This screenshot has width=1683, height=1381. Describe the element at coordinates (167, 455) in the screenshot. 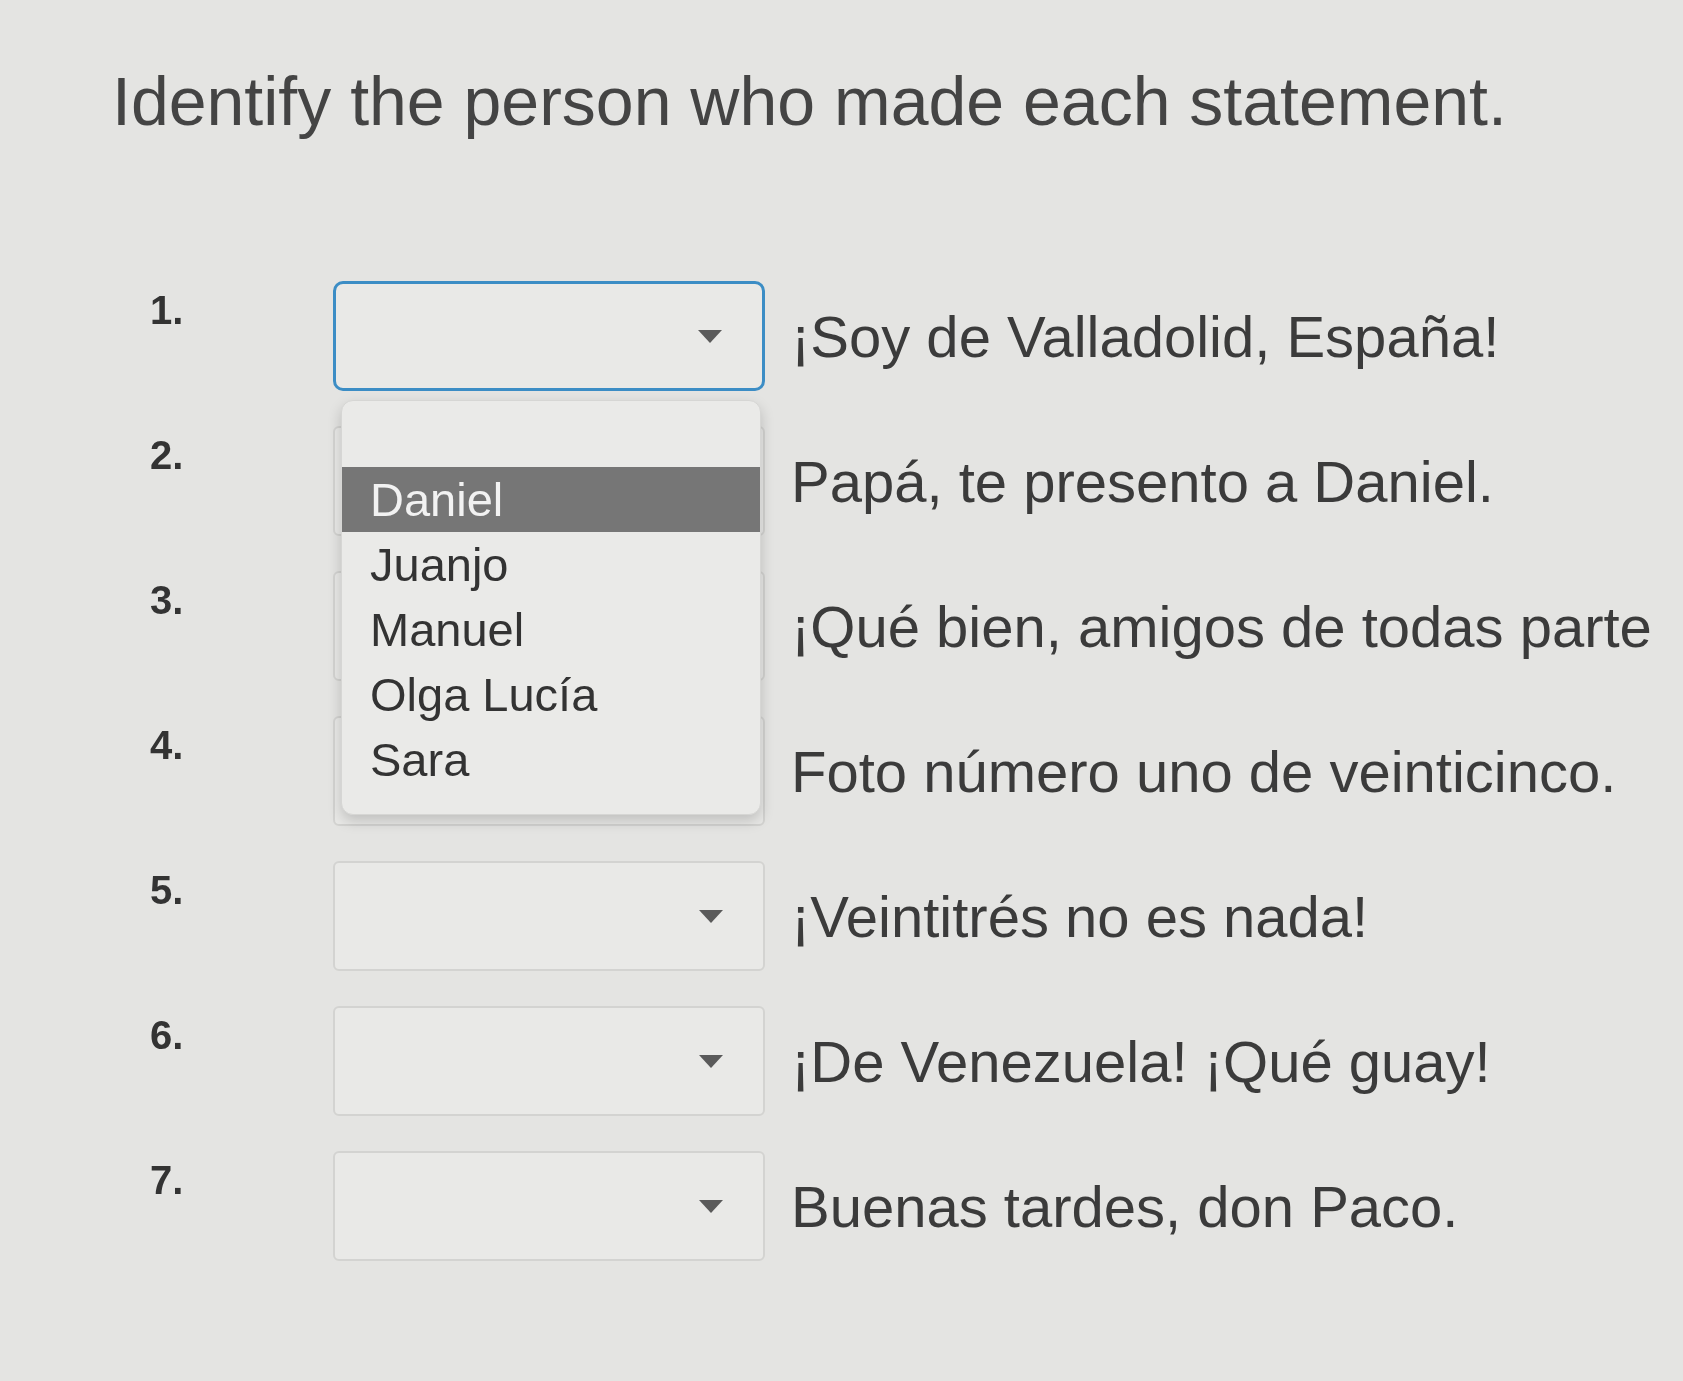

I see `question-number: 2.` at that location.